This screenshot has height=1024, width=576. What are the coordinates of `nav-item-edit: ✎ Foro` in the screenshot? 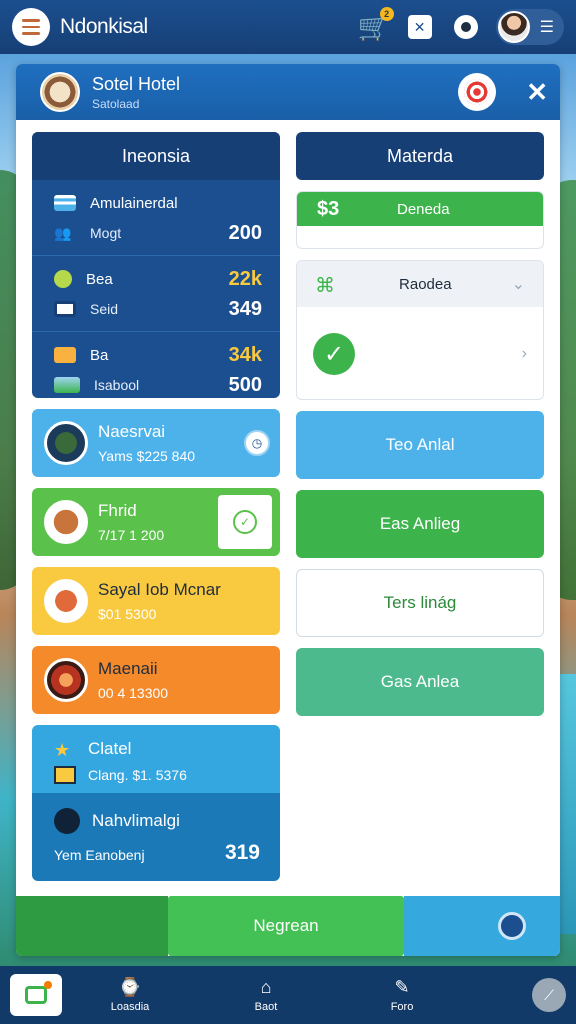 It's located at (402, 995).